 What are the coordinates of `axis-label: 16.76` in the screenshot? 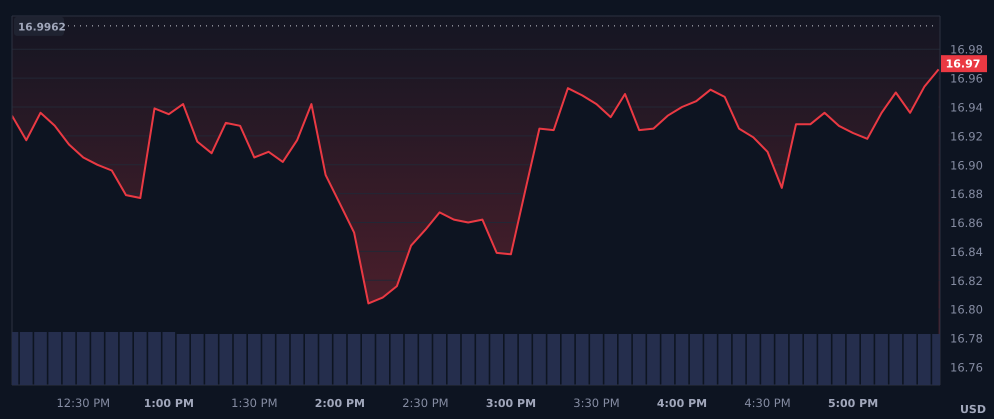 It's located at (966, 367).